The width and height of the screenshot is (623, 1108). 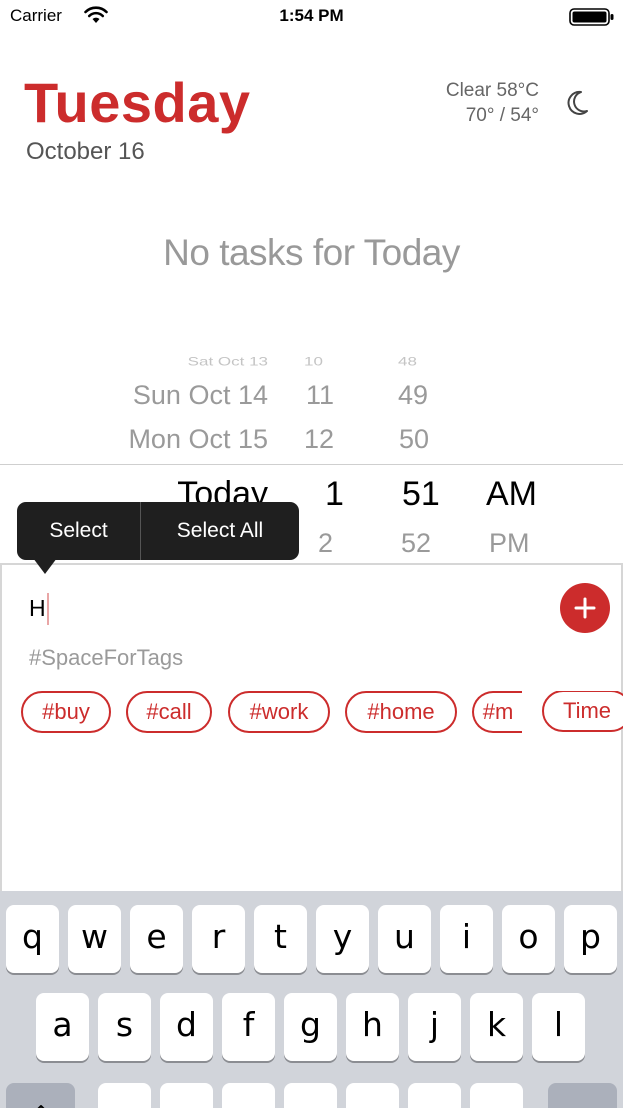 What do you see at coordinates (37, 608) in the screenshot?
I see `task-input: H` at bounding box center [37, 608].